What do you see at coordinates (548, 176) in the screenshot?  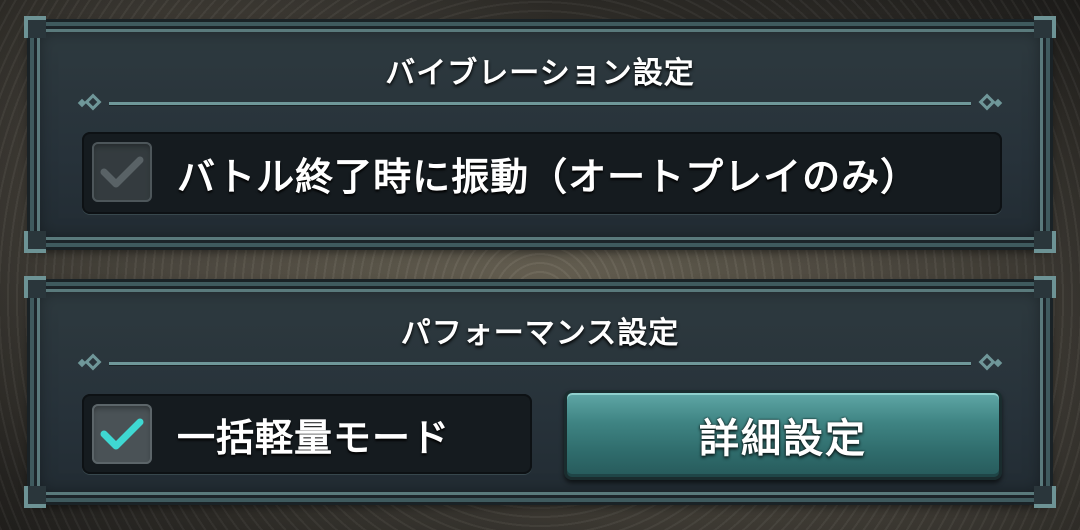 I see `vibration-on-battle-end-label: バトル終了時に振動（オートプレイのみ）` at bounding box center [548, 176].